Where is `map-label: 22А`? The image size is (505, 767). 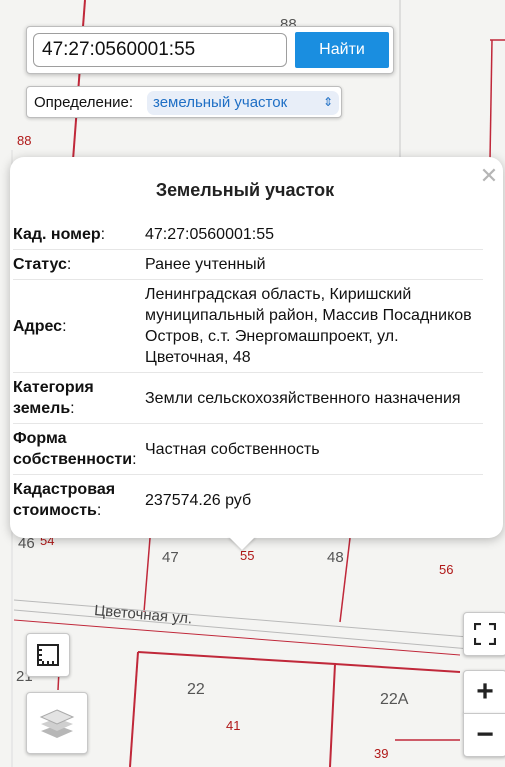 map-label: 22А is located at coordinates (394, 699).